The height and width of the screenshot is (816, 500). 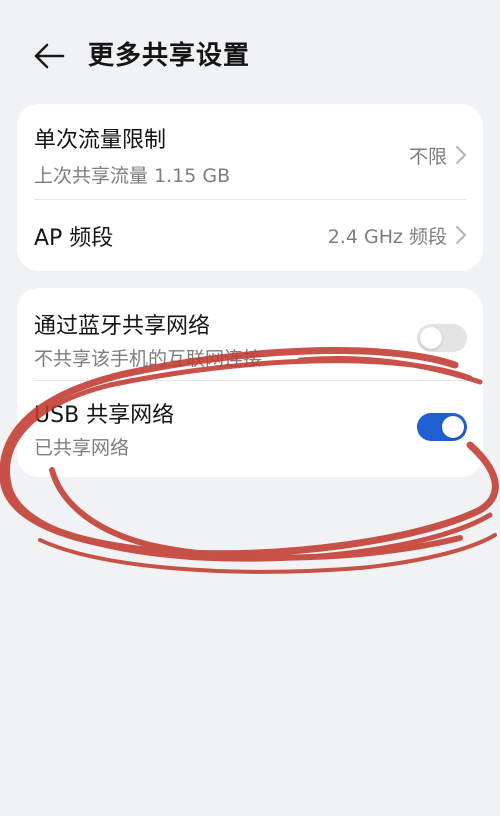 What do you see at coordinates (100, 140) in the screenshot?
I see `data-limit-label: 单次流量限制` at bounding box center [100, 140].